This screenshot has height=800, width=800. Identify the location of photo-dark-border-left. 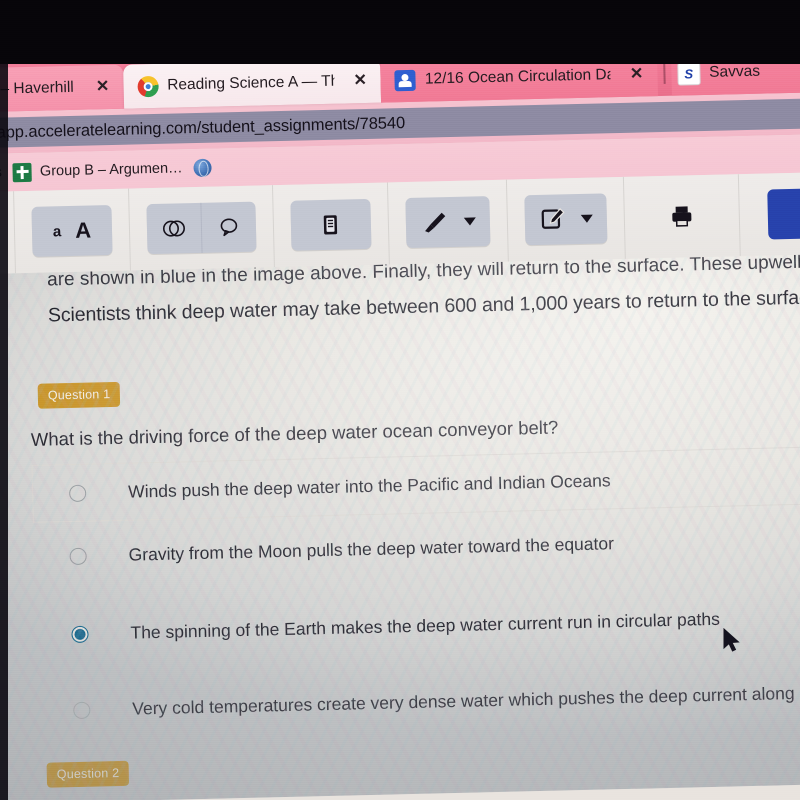
(4, 400).